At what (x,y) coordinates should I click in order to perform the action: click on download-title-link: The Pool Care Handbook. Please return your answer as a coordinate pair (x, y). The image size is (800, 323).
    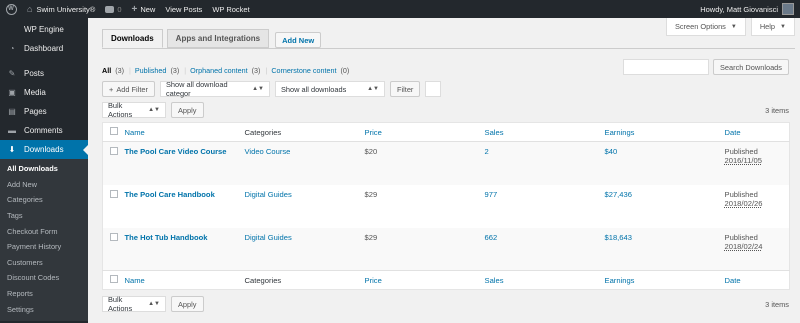
    Looking at the image, I should click on (170, 194).